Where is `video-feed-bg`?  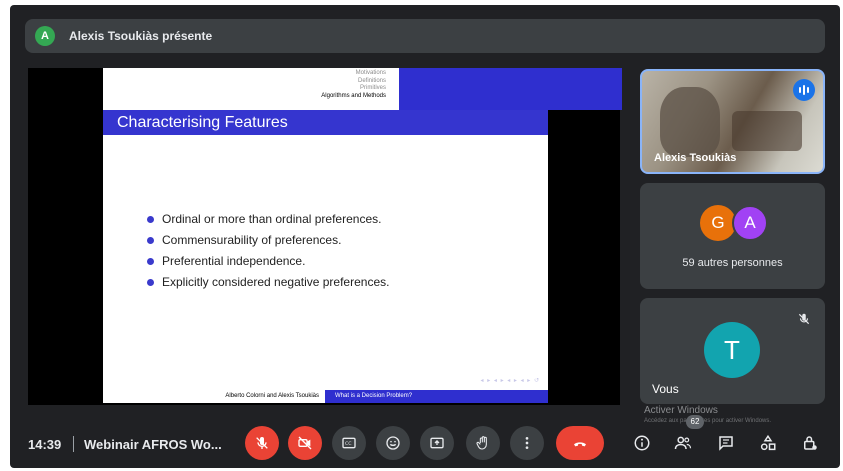 video-feed-bg is located at coordinates (767, 131).